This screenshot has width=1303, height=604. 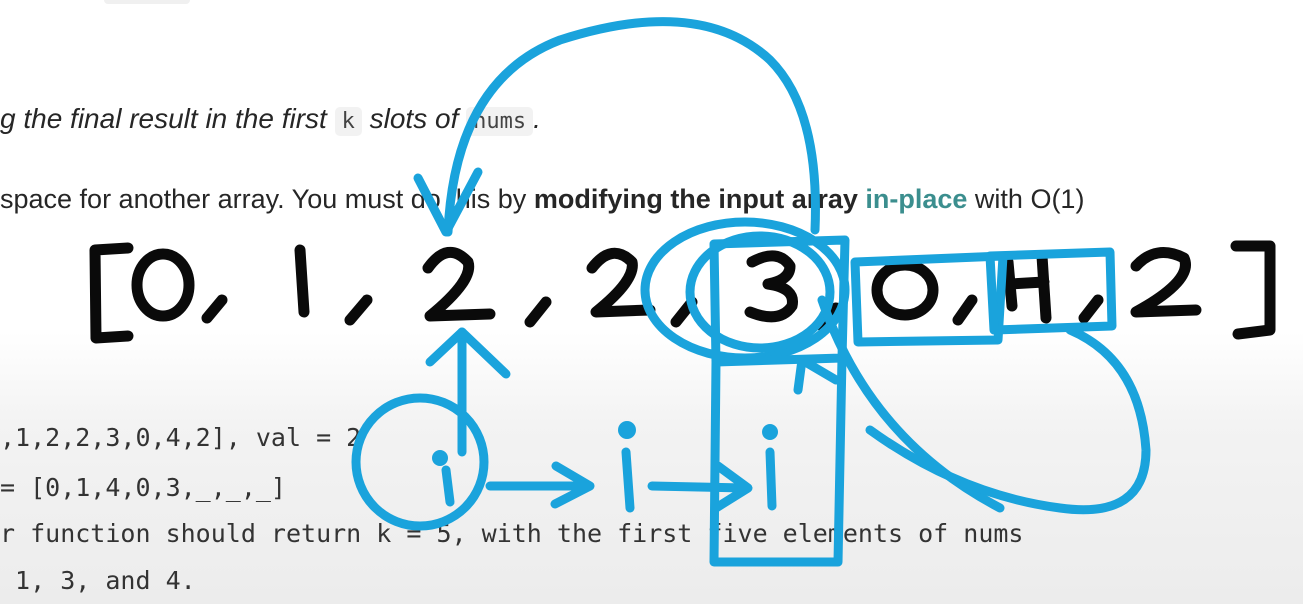 What do you see at coordinates (1253, 290) in the screenshot?
I see `array-close-bracket` at bounding box center [1253, 290].